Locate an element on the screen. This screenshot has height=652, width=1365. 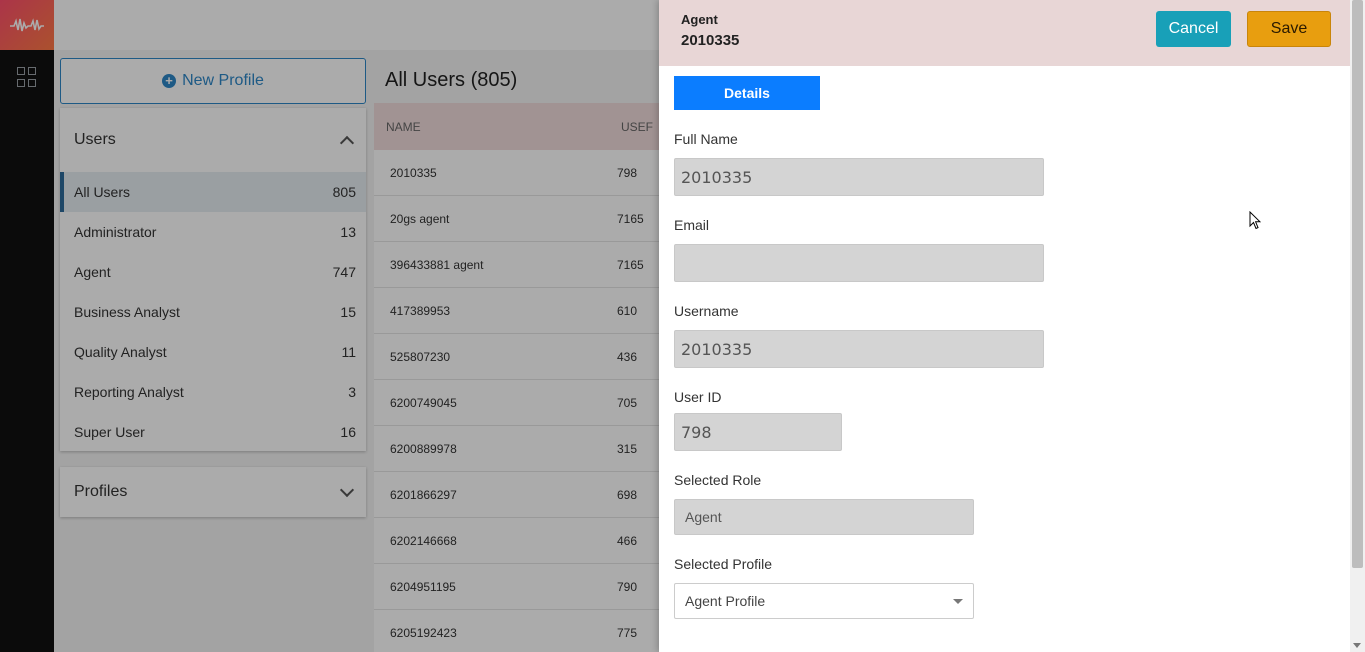
tab-details: Details is located at coordinates (747, 93).